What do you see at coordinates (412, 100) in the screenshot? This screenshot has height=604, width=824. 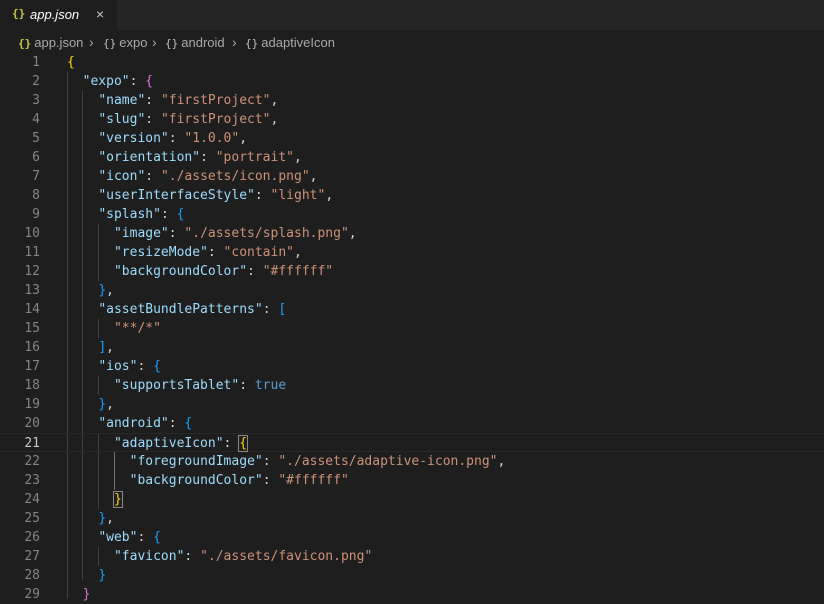 I see `code-line: 3 "name": "firstProject",` at bounding box center [412, 100].